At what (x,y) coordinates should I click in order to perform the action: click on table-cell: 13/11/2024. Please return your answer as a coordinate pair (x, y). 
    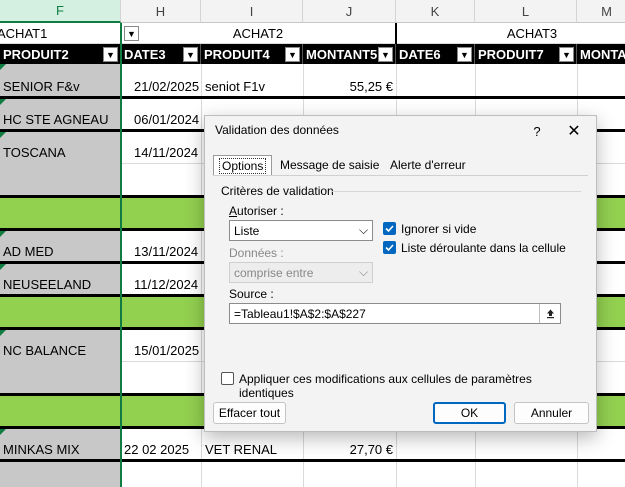
    Looking at the image, I should click on (167, 251).